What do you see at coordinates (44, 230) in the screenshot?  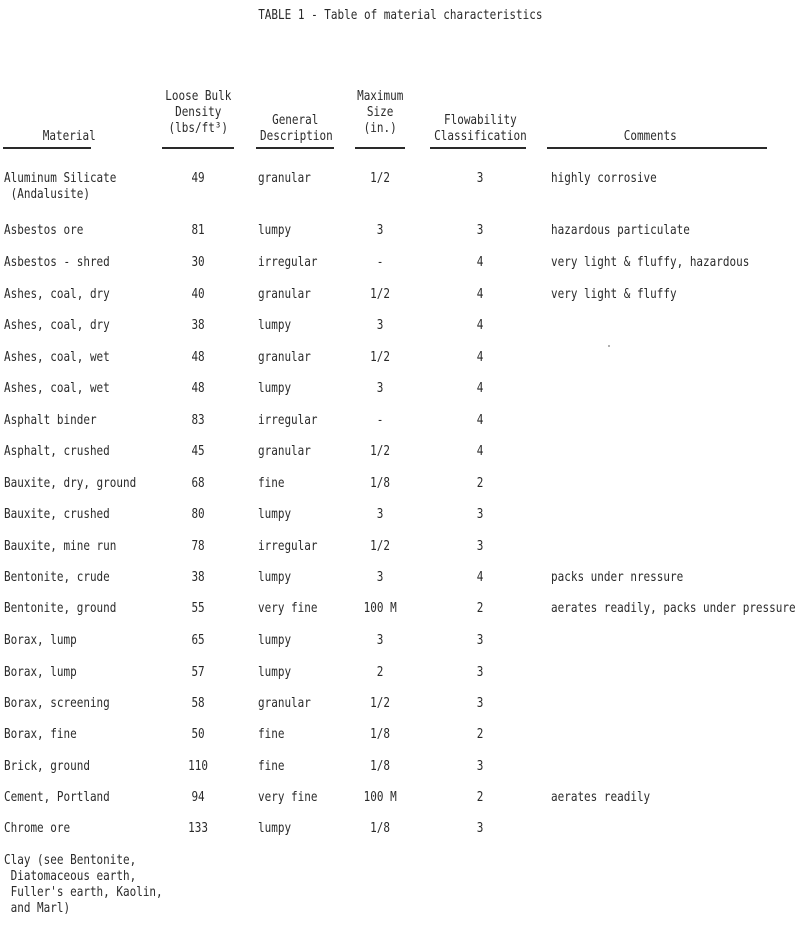 I see `cell-material-text: Asbestos ore` at bounding box center [44, 230].